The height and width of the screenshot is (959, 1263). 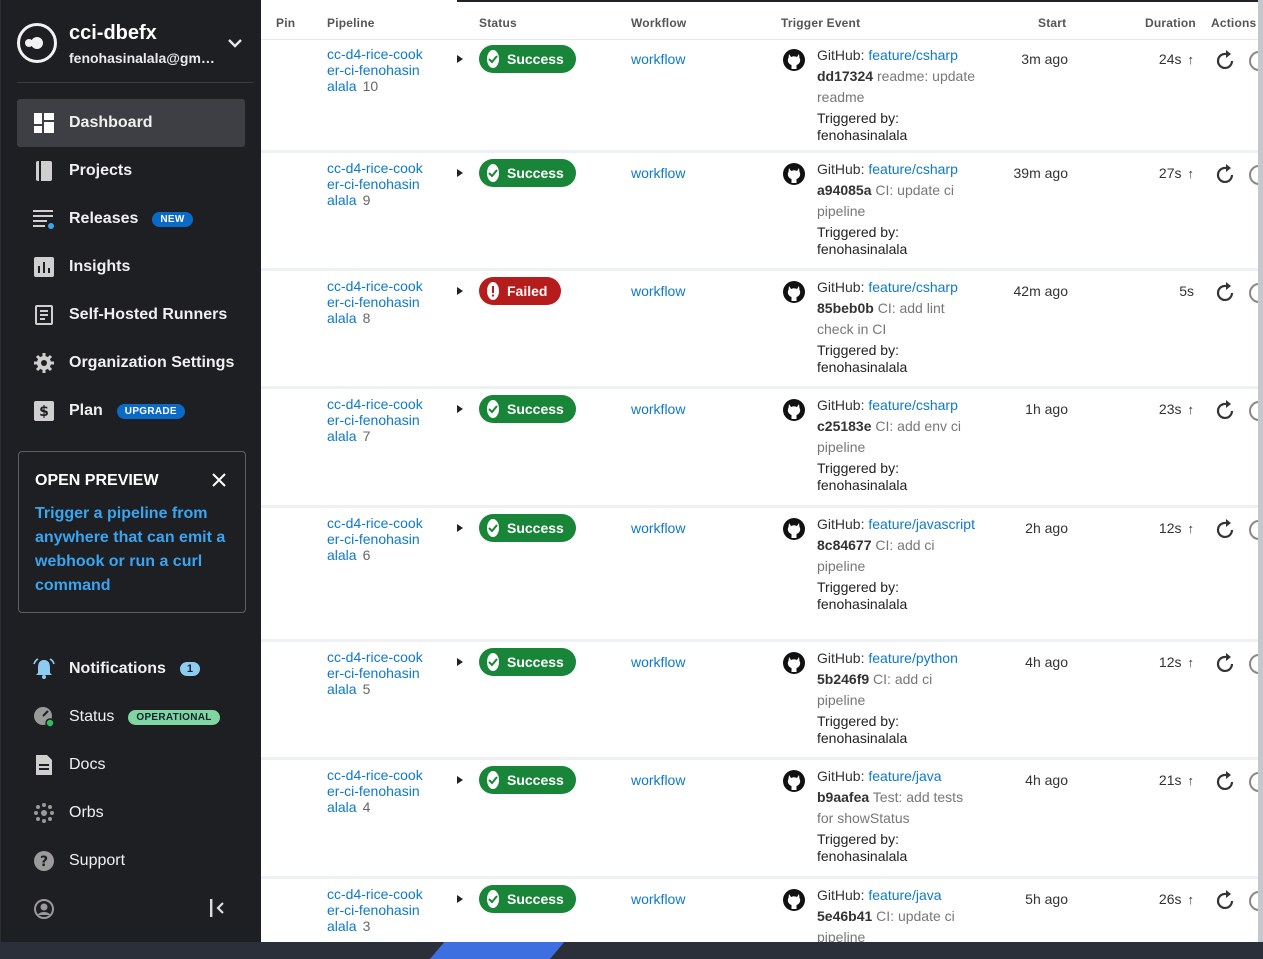 What do you see at coordinates (351, 23) in the screenshot?
I see `column-header-pipeline: Pipeline` at bounding box center [351, 23].